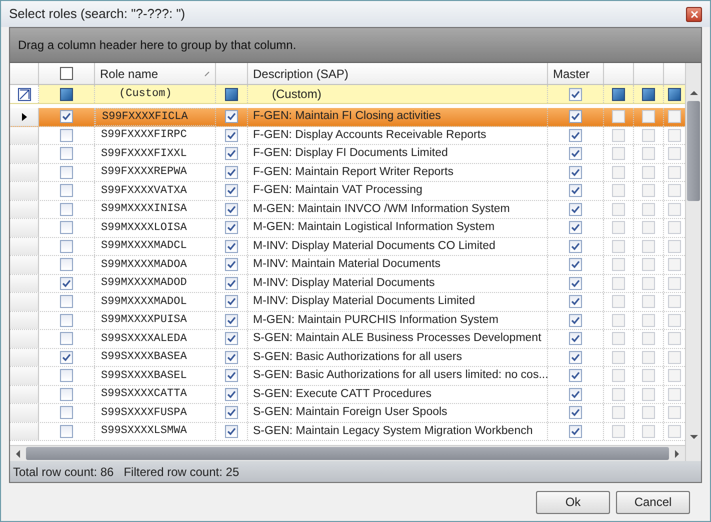 The image size is (711, 522). I want to click on vertical-scrollbar, so click(693, 262).